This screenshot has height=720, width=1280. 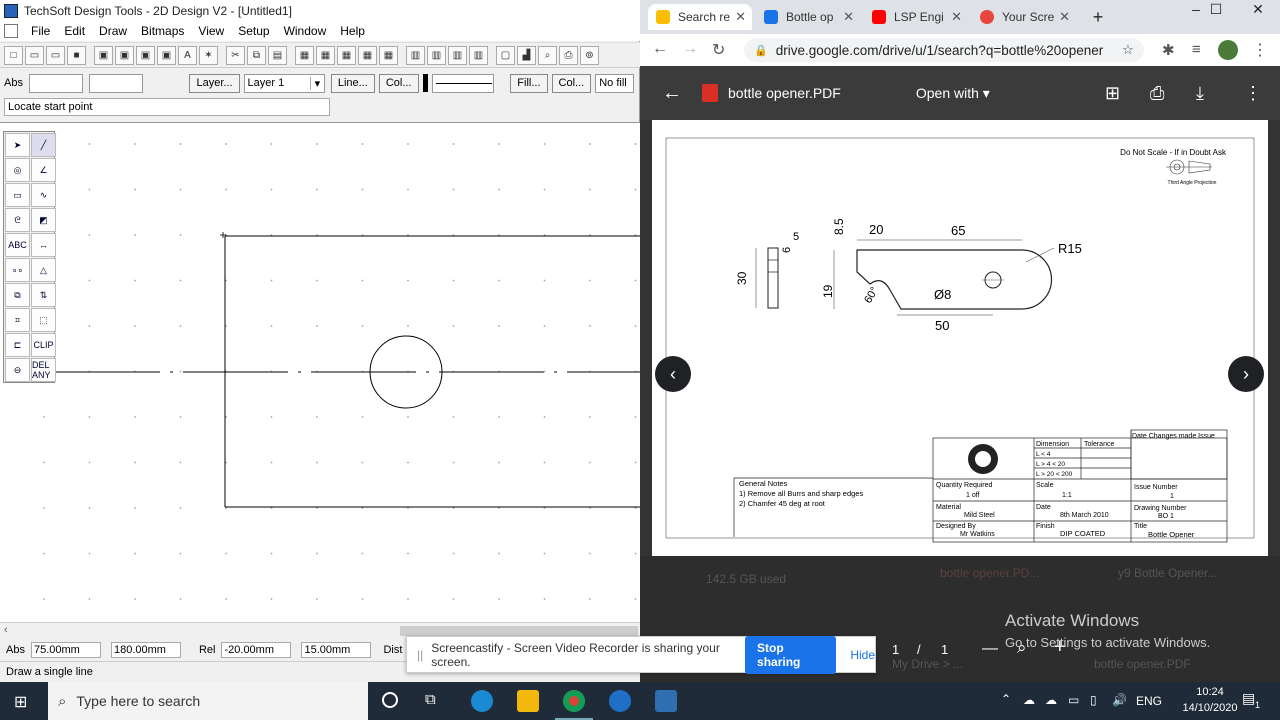 What do you see at coordinates (208, 55) in the screenshot?
I see `tool-icon: ✶` at bounding box center [208, 55].